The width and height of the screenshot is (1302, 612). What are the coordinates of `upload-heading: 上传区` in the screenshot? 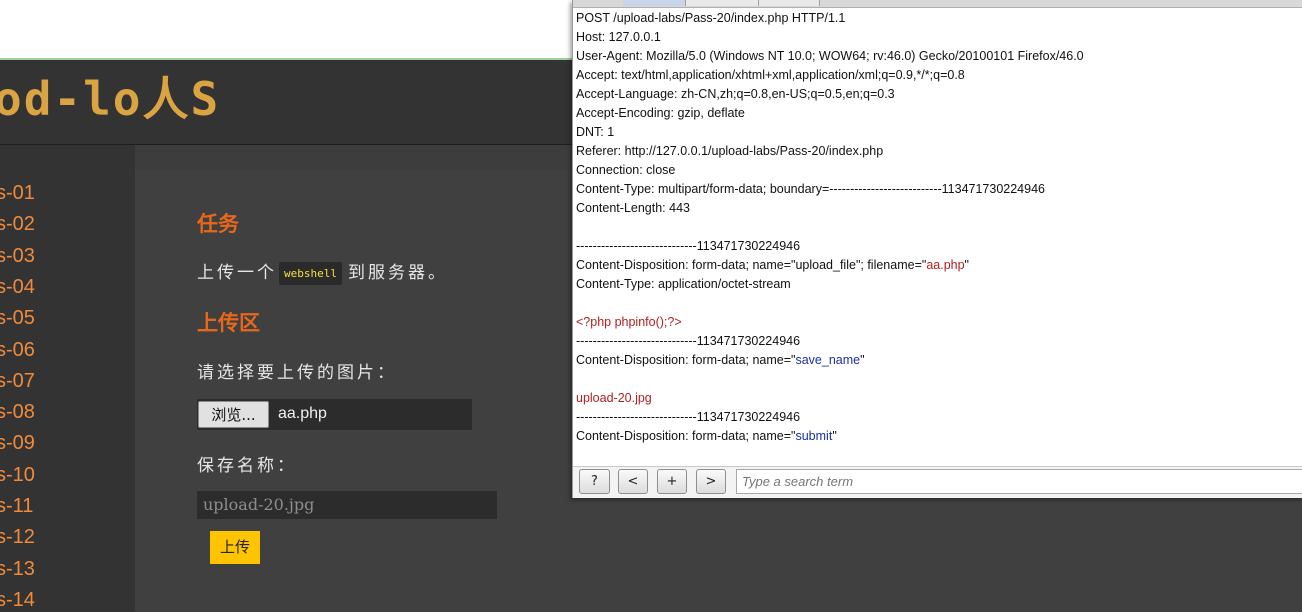 It's located at (228, 323).